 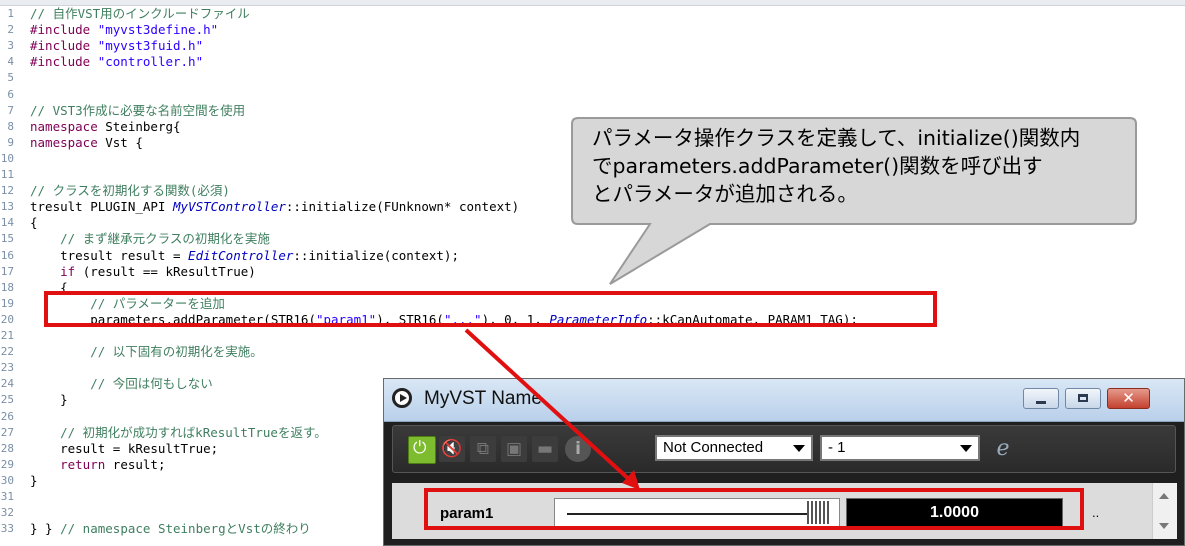 I want to click on class-name: MyVSTController, so click(x=229, y=207).